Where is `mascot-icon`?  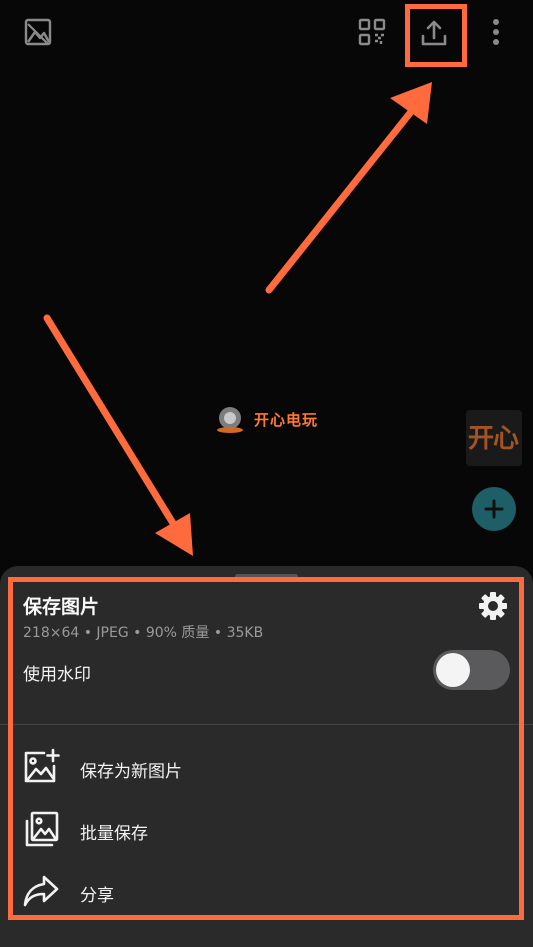 mascot-icon is located at coordinates (230, 420).